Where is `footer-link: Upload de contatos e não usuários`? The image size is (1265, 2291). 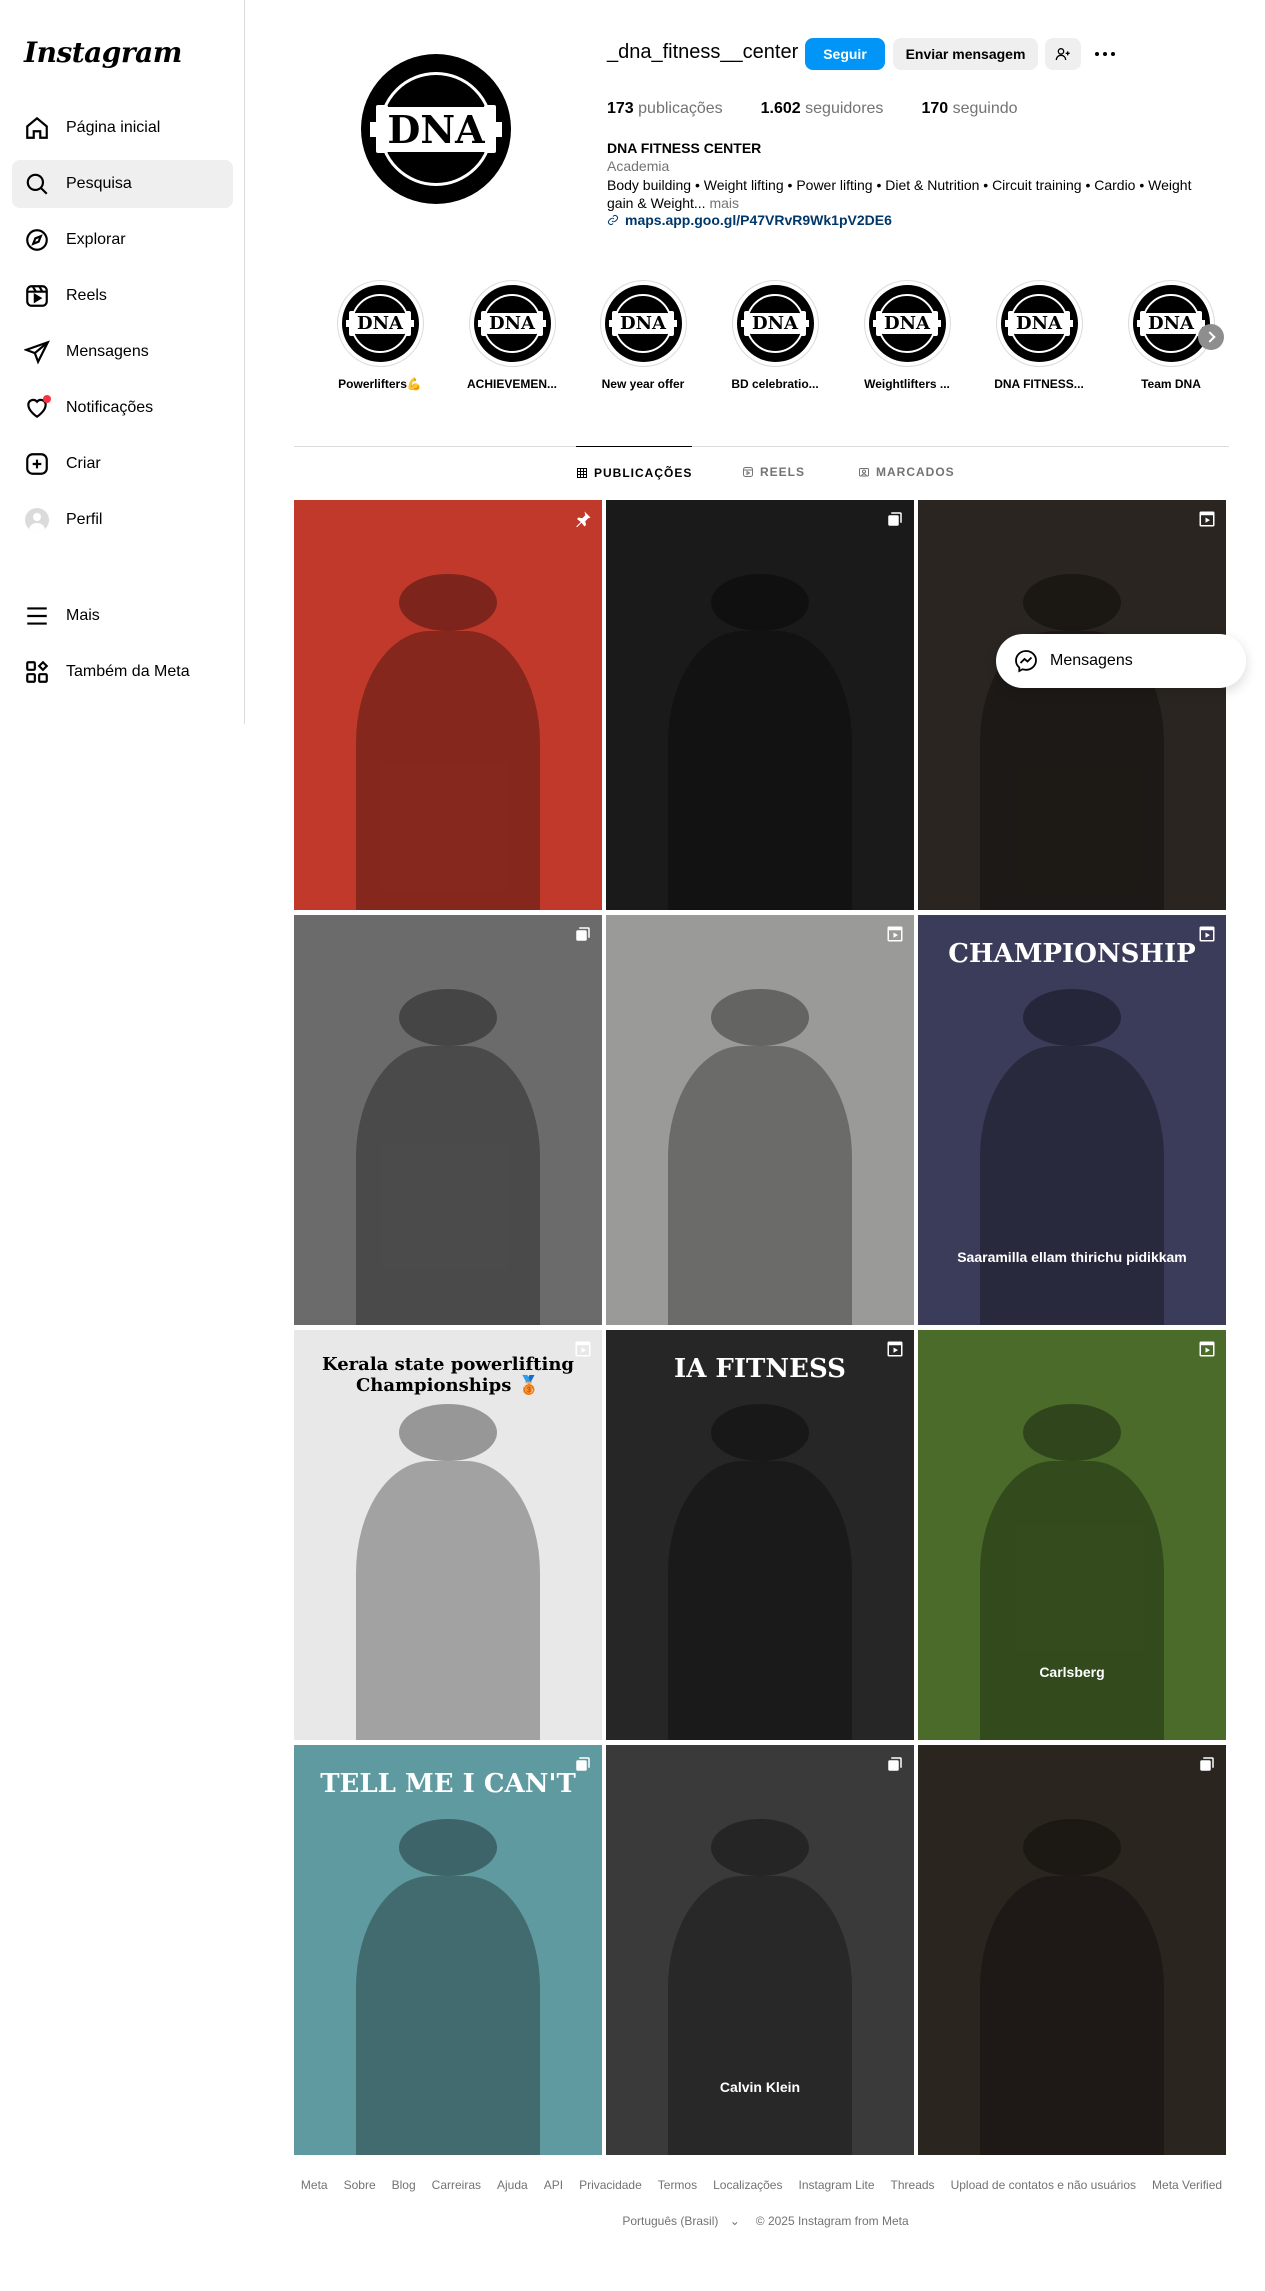
footer-link: Upload de contatos e não usuários is located at coordinates (1043, 2185).